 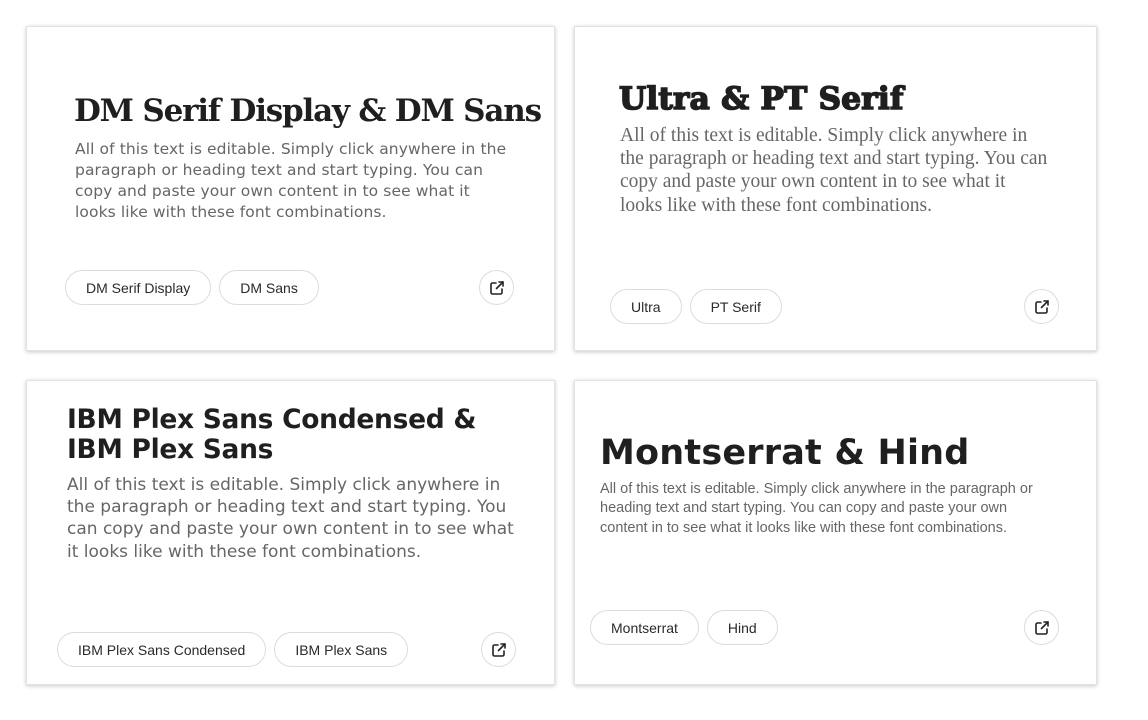 What do you see at coordinates (138, 287) in the screenshot?
I see `font-tag: DM Serif Display` at bounding box center [138, 287].